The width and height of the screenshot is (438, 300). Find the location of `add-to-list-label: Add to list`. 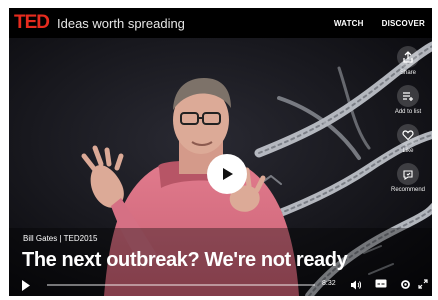

add-to-list-label: Add to list is located at coordinates (408, 112).